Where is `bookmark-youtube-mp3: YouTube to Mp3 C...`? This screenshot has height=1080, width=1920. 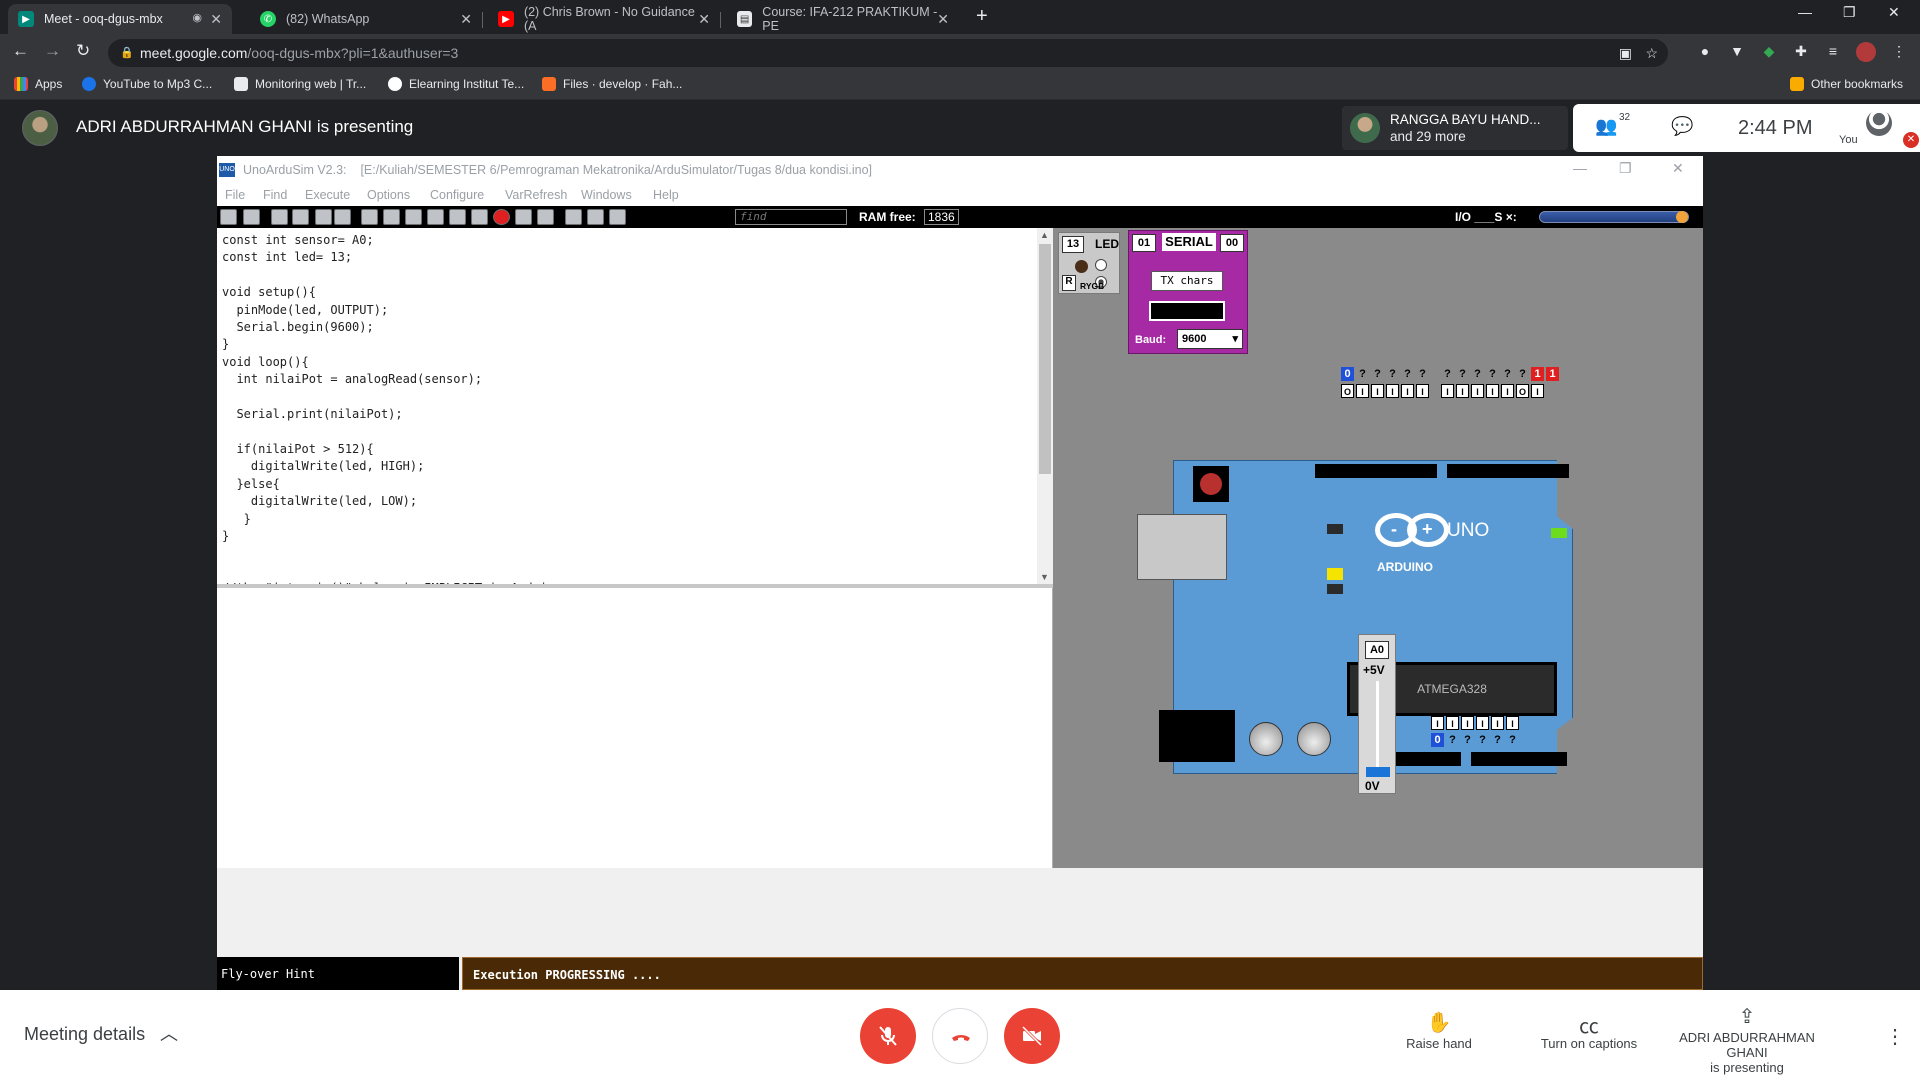
bookmark-youtube-mp3: YouTube to Mp3 C... is located at coordinates (147, 84).